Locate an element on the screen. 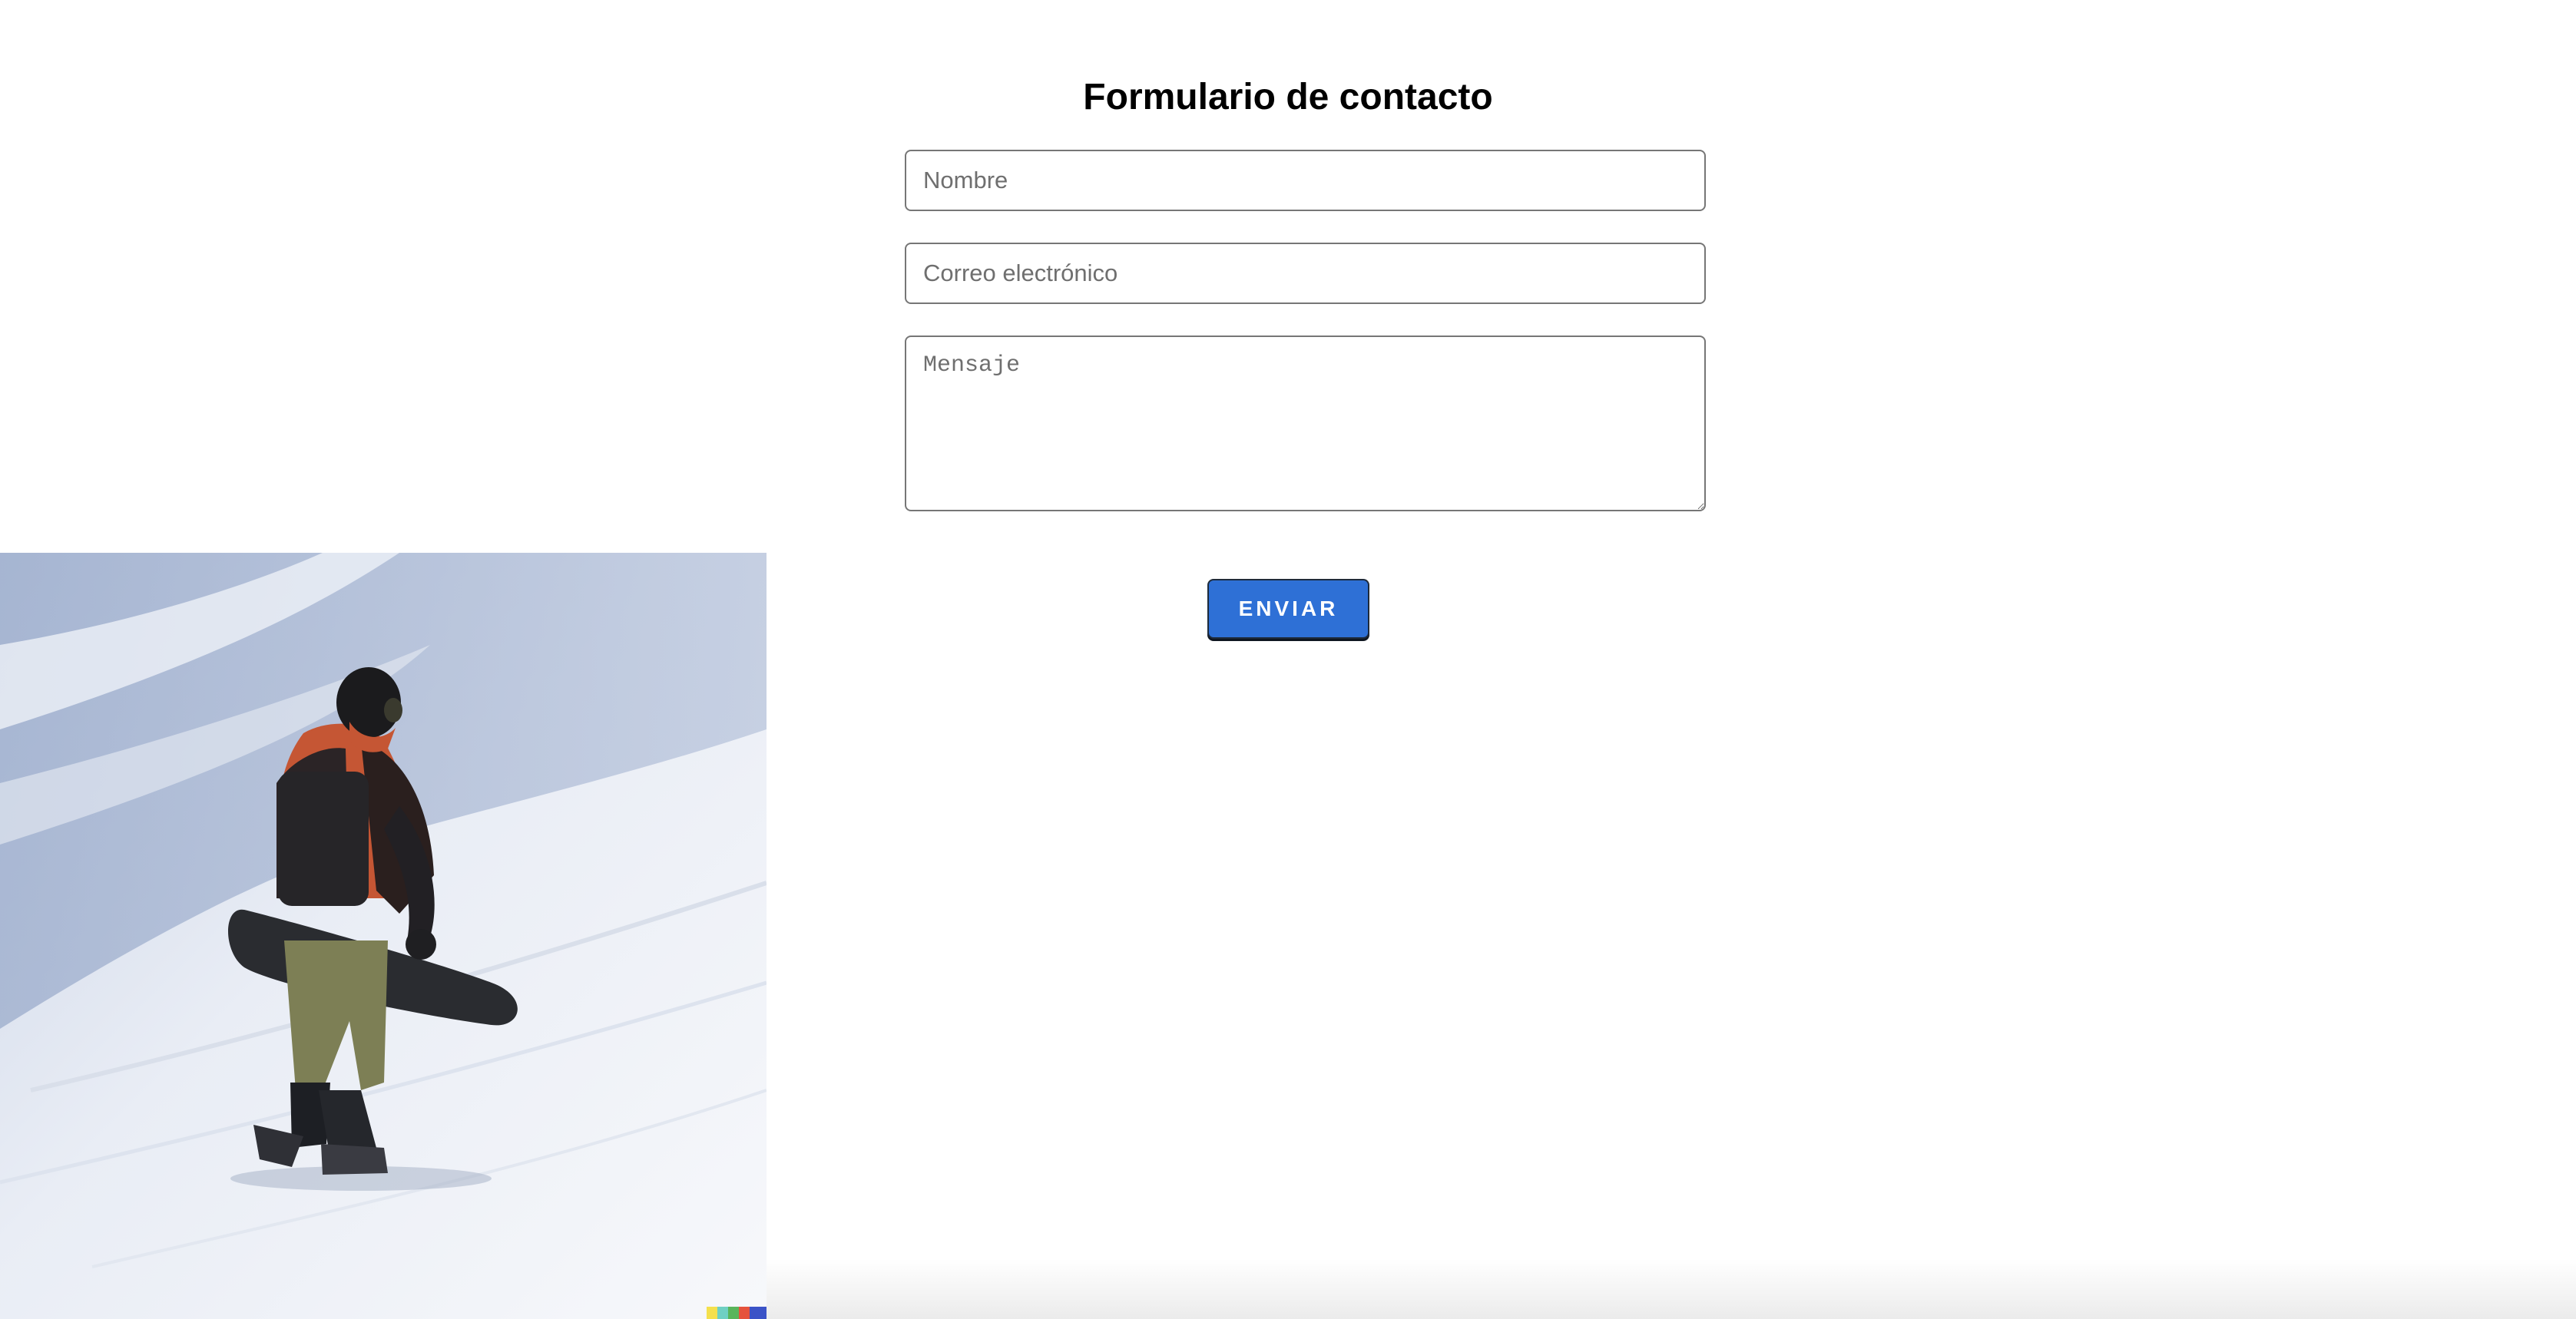 This screenshot has height=1319, width=2576. page-title: Formulario de contacto is located at coordinates (1288, 97).